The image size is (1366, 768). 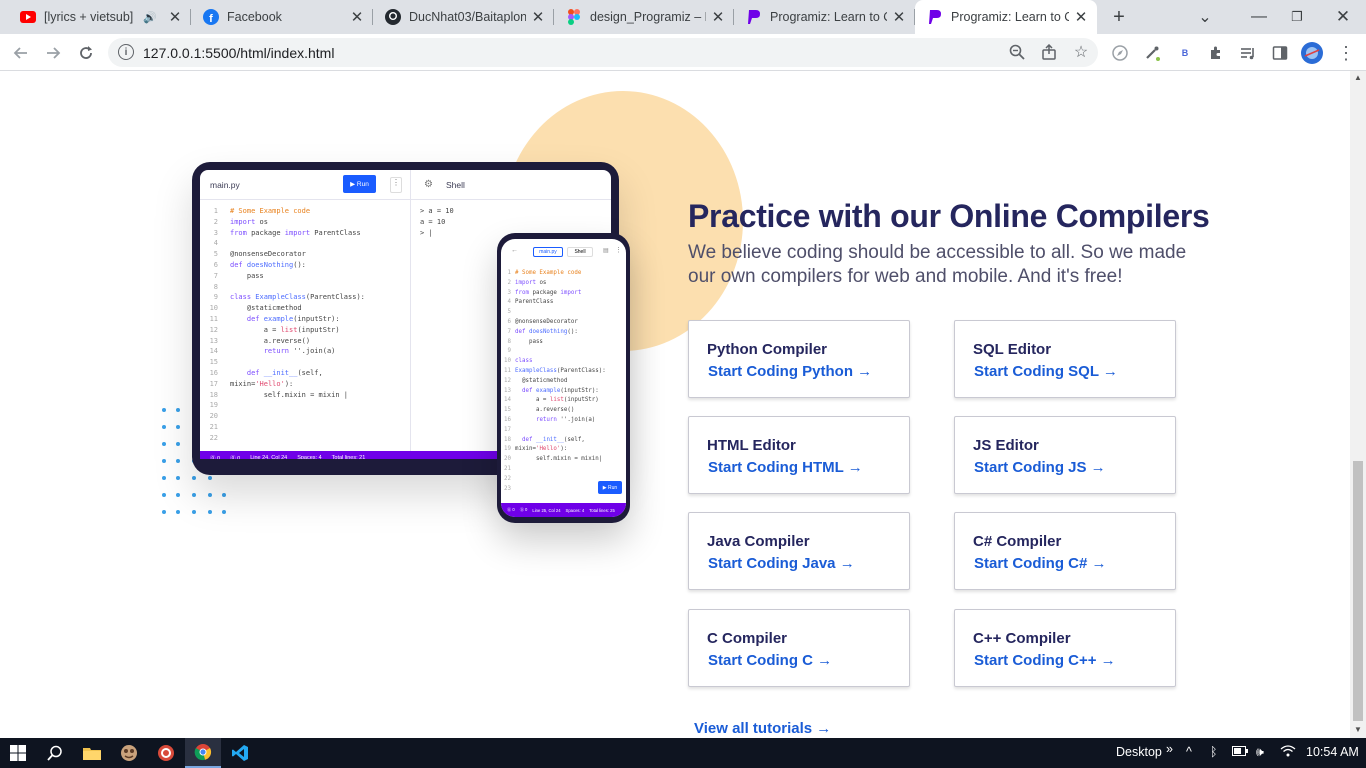 I want to click on volume-icon: 🕪, so click(x=1260, y=752).